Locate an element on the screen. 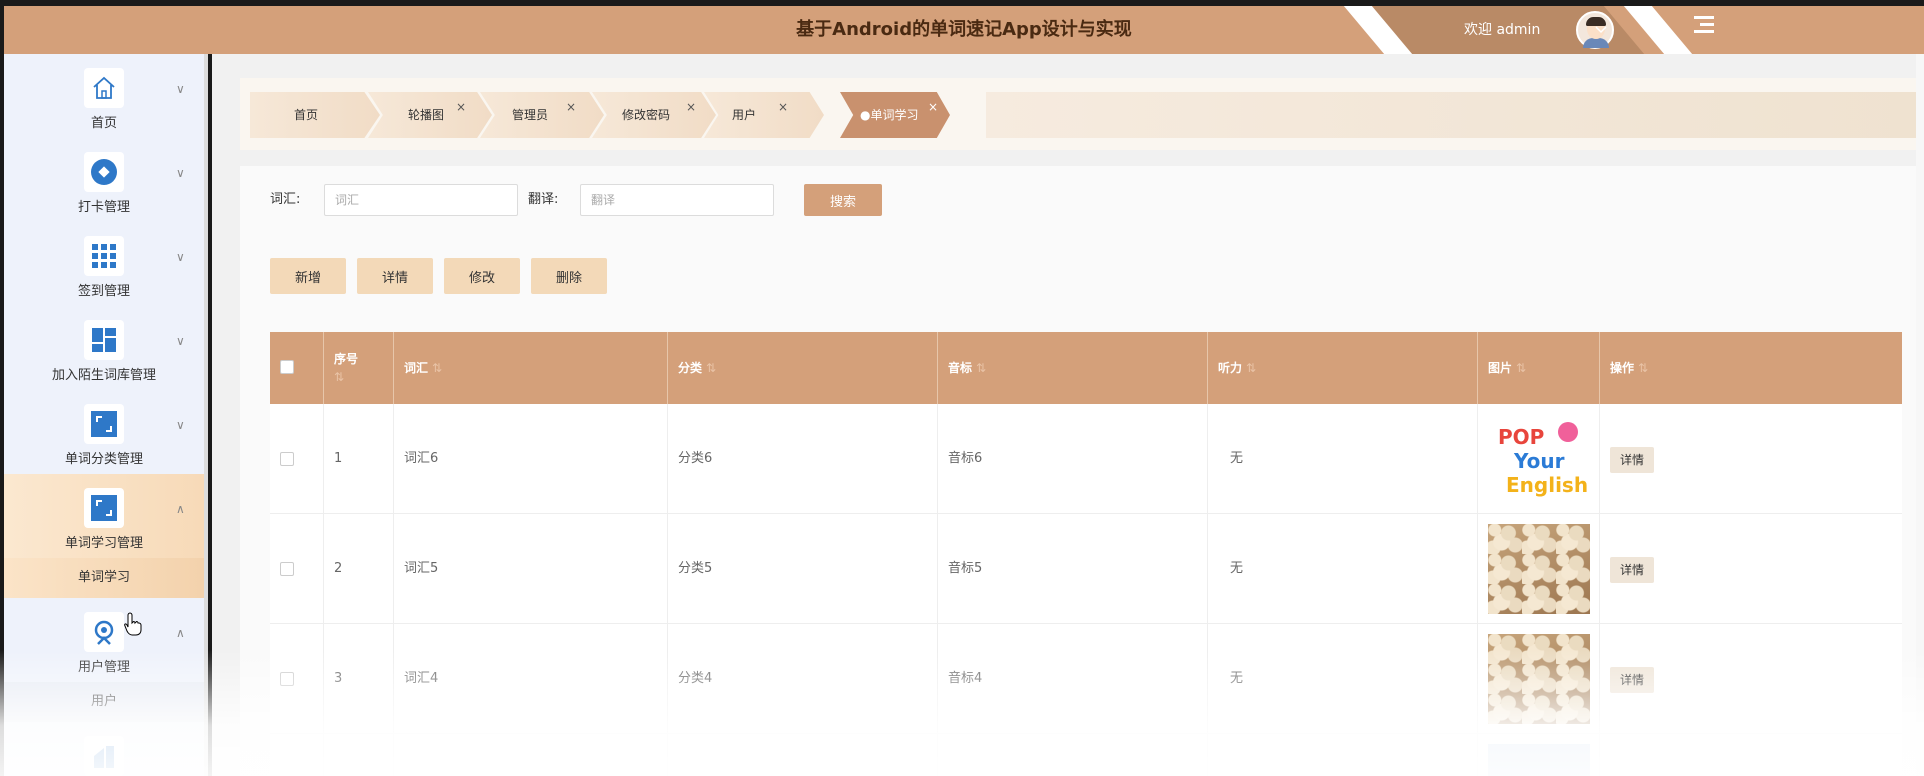 The height and width of the screenshot is (776, 1924). sidebar-item-home: 首页 ∨ is located at coordinates (104, 96).